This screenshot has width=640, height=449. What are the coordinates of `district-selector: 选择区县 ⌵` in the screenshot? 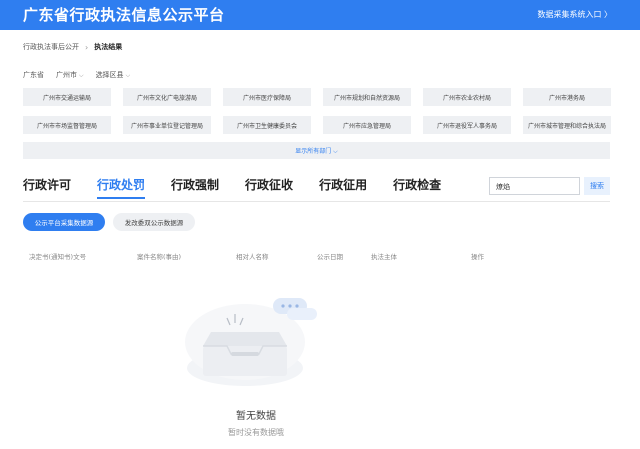 It's located at (113, 75).